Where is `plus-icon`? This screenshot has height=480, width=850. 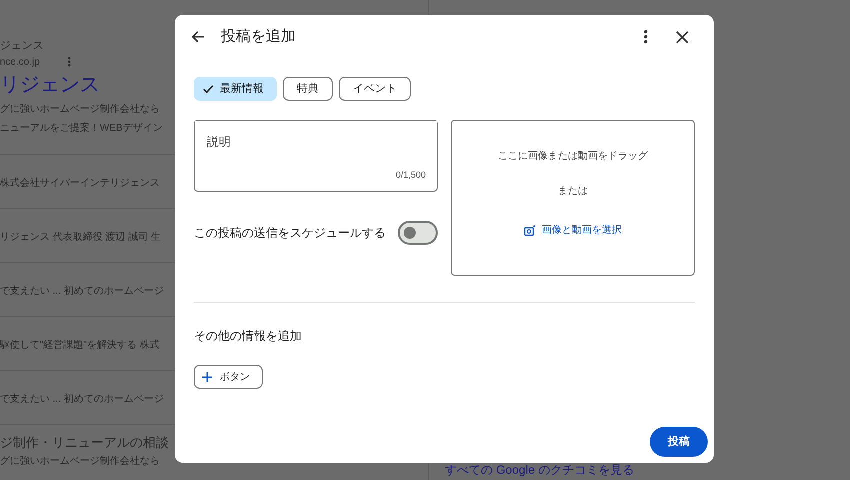 plus-icon is located at coordinates (207, 377).